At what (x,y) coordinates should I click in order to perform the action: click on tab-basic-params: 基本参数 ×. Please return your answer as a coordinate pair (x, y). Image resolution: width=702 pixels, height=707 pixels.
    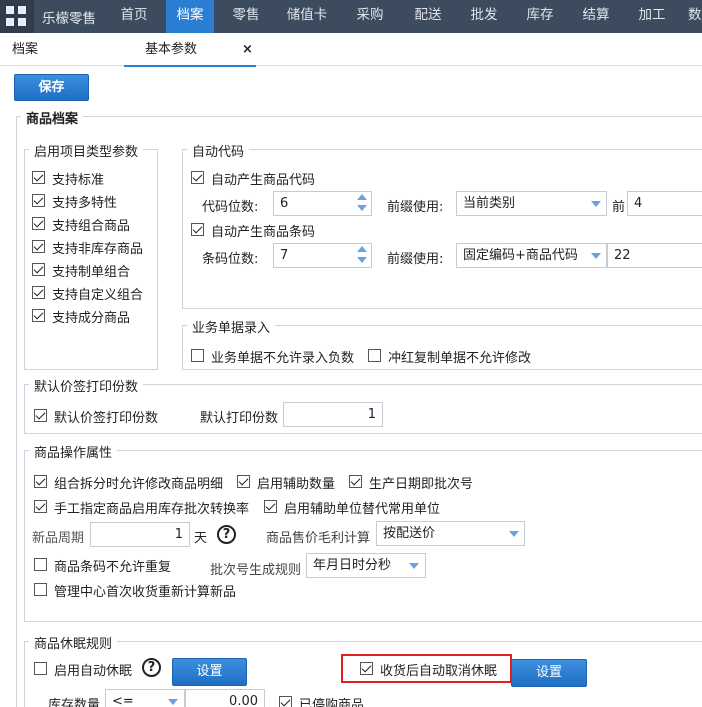
    Looking at the image, I should click on (190, 50).